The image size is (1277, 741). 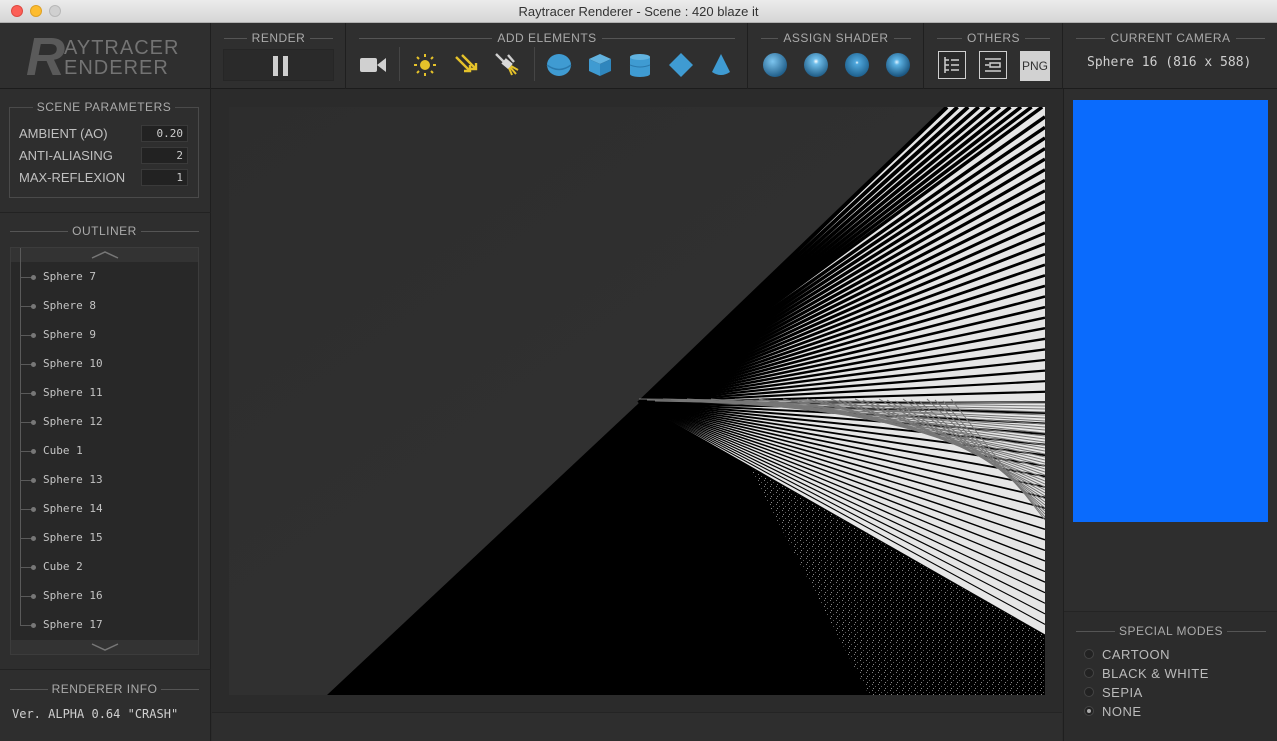 I want to click on add-plane-button, so click(x=681, y=65).